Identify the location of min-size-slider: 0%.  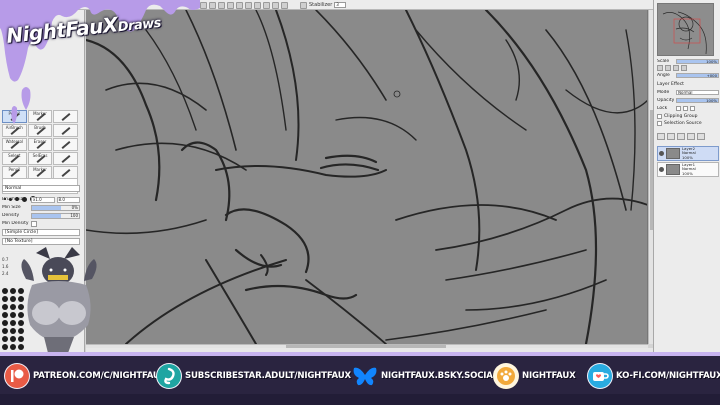
(55, 207).